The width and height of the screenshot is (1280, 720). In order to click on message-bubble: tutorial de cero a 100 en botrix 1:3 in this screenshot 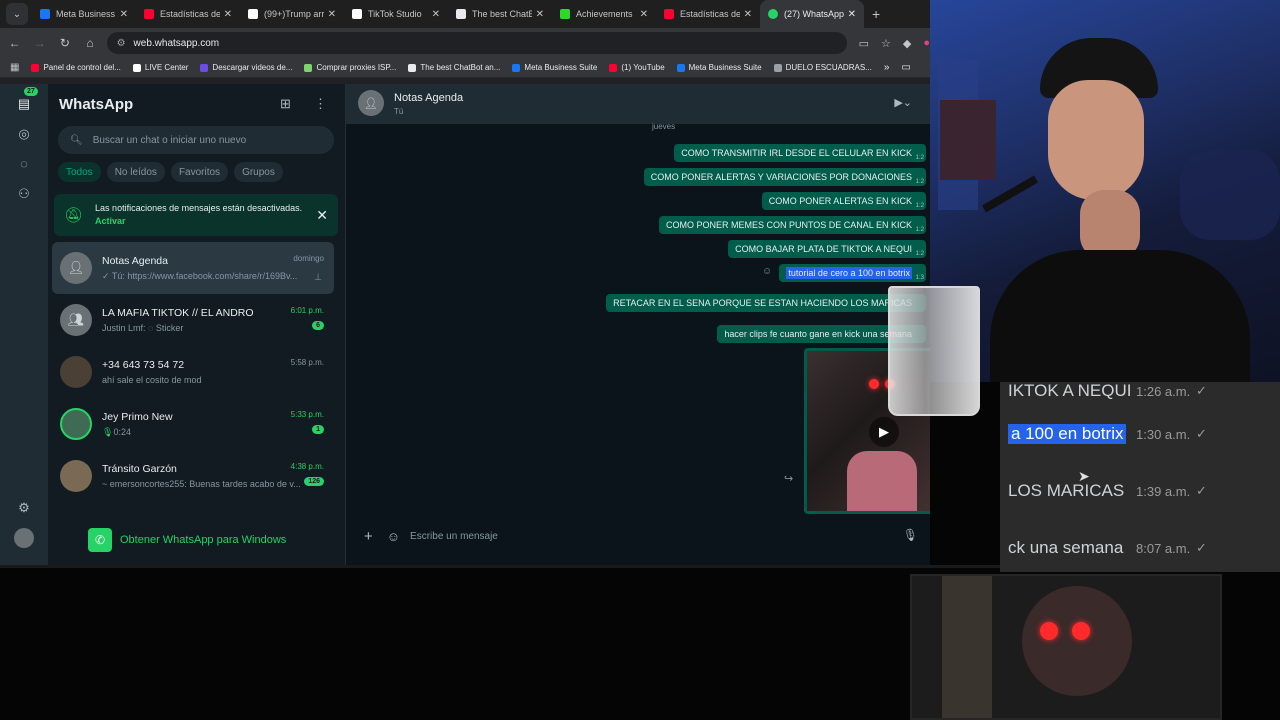, I will do `click(852, 273)`.